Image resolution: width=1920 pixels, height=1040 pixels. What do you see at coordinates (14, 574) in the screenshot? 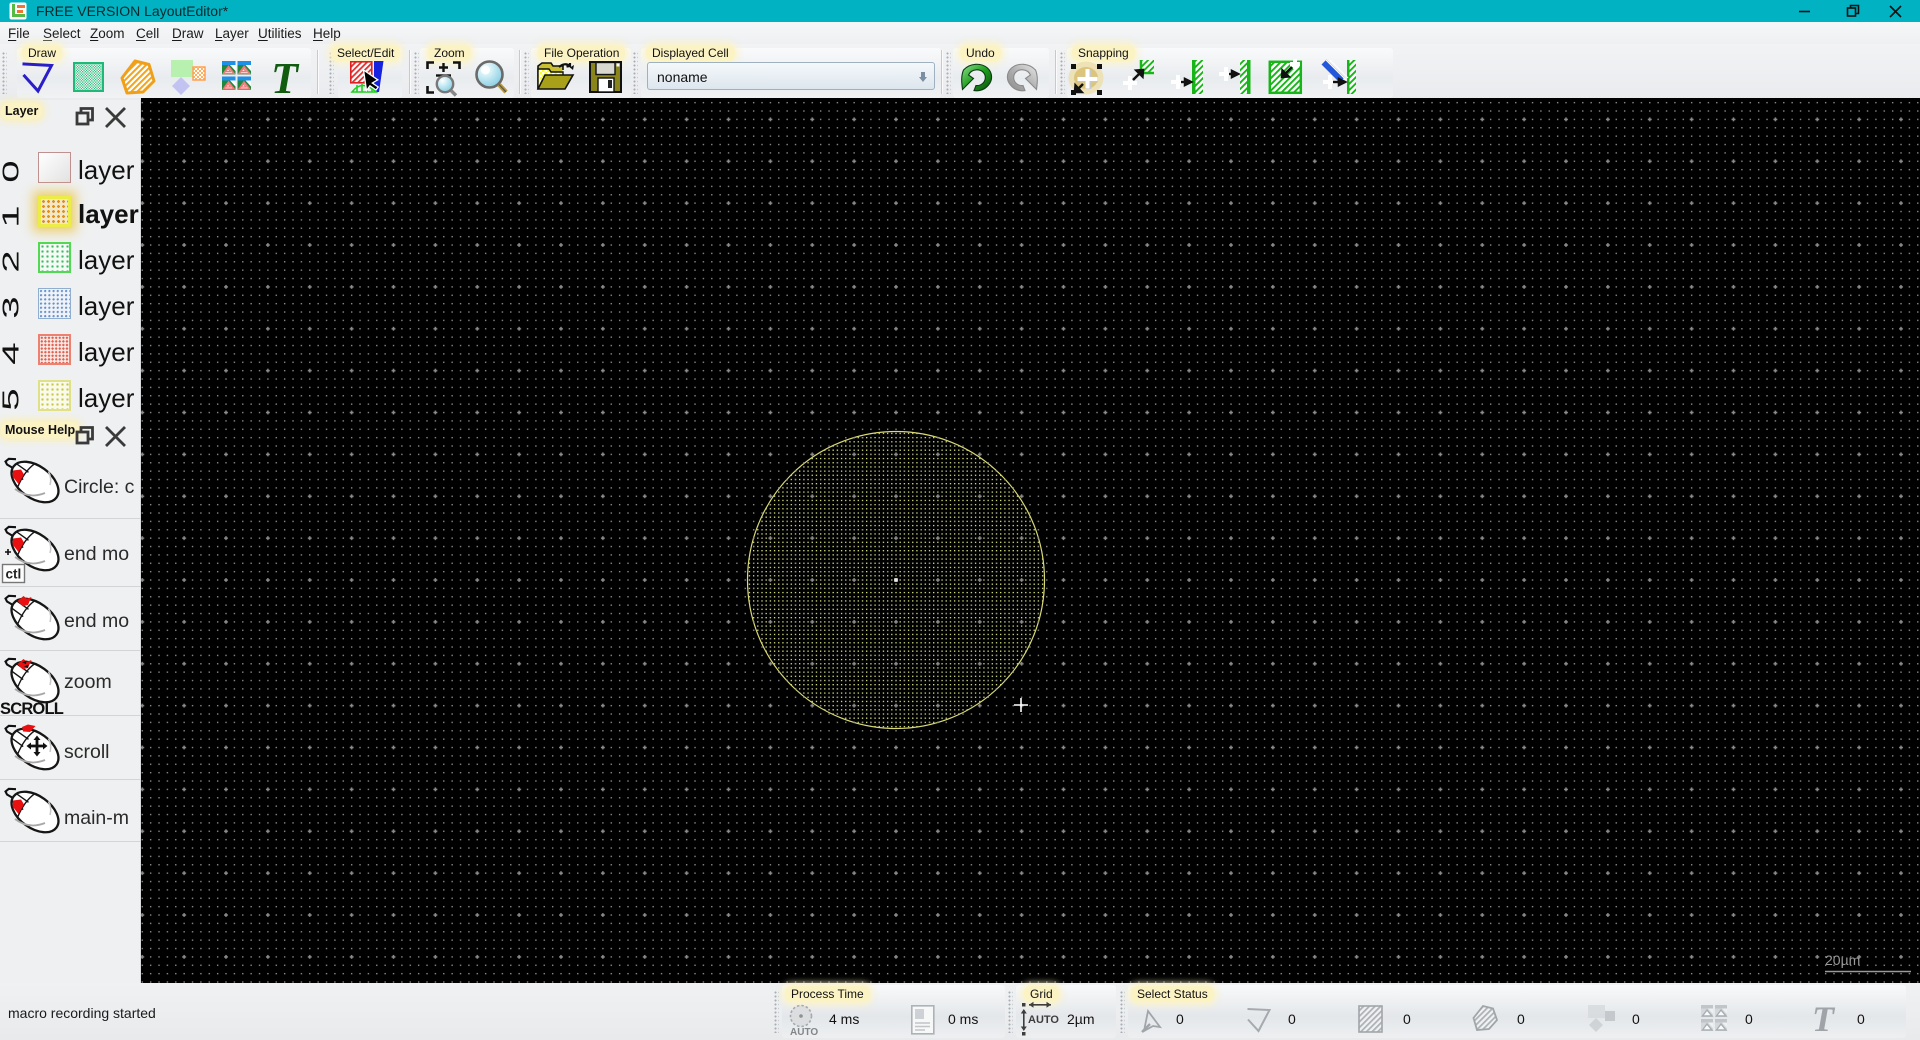
I see `svg-text: ctl` at bounding box center [14, 574].